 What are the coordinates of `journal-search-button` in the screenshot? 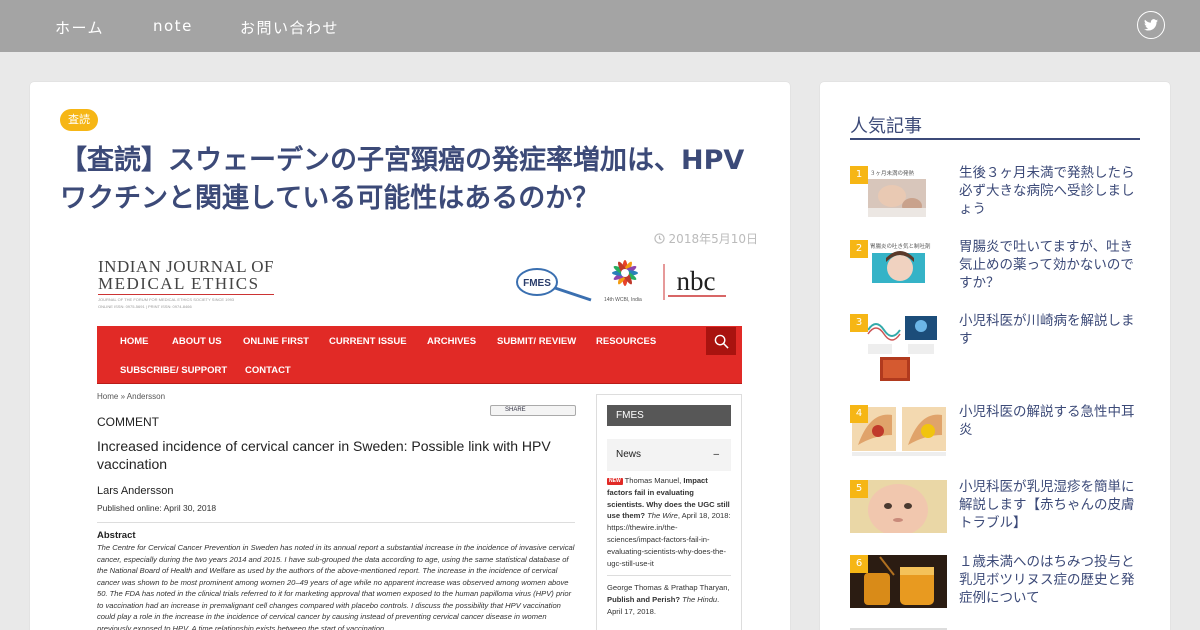 It's located at (721, 341).